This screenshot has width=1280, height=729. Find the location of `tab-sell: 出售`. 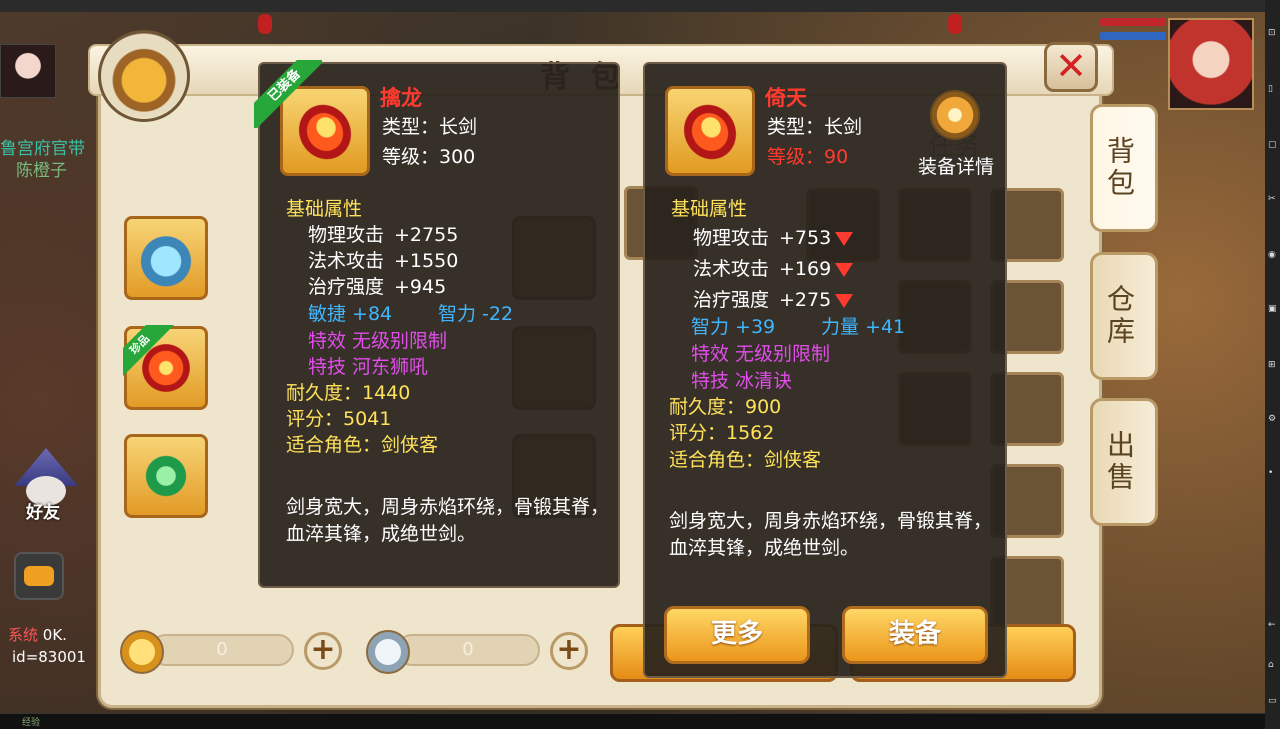

tab-sell: 出售 is located at coordinates (1124, 462).